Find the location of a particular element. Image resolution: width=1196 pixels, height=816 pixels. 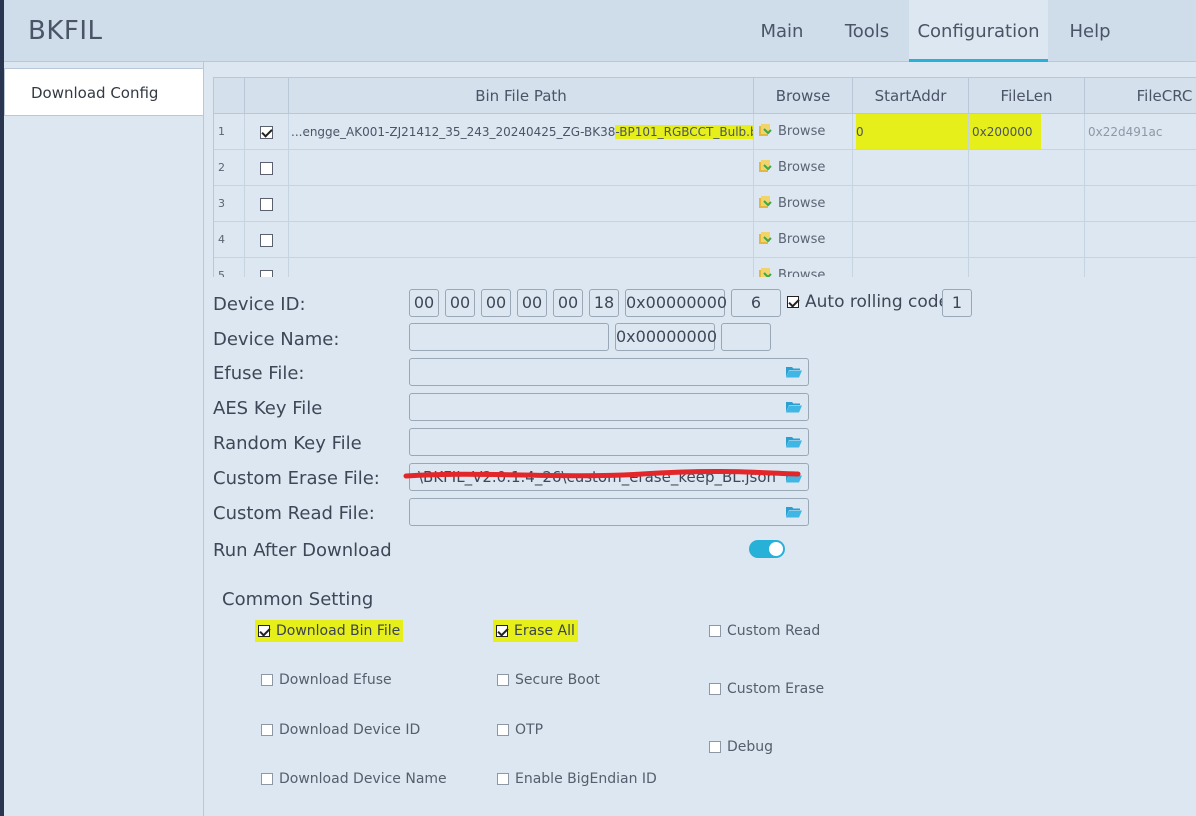

startaddr-value: 0 is located at coordinates (912, 131).